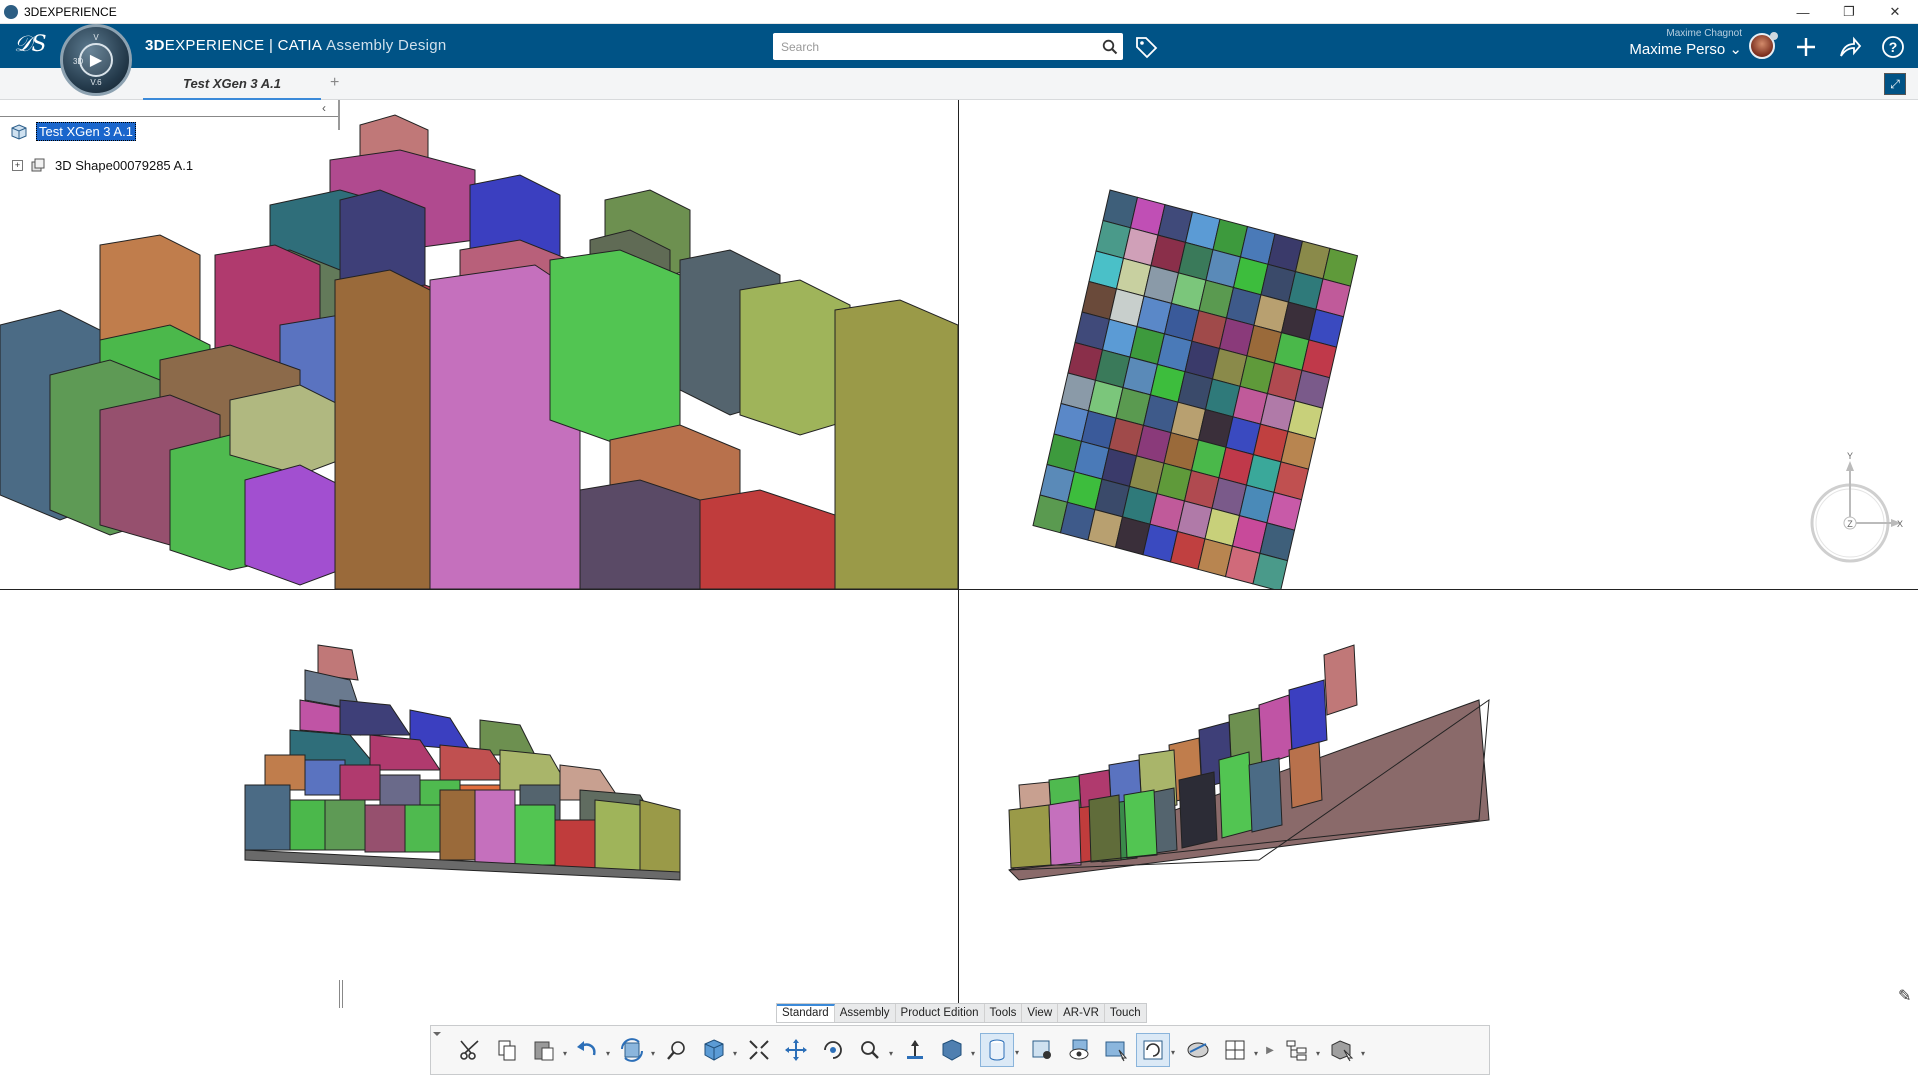 The image size is (1918, 1079). What do you see at coordinates (232, 84) in the screenshot?
I see `tab-test-xgen: Test XGen 3 A.1` at bounding box center [232, 84].